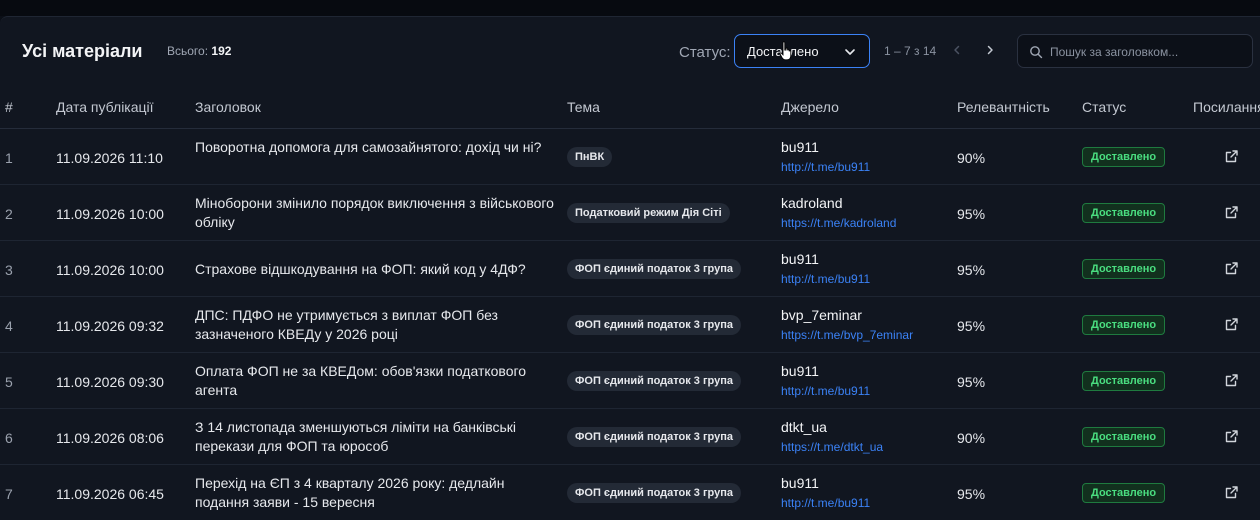 Image resolution: width=1260 pixels, height=520 pixels. What do you see at coordinates (832, 447) in the screenshot?
I see `source-link: https://t.me/dtkt_ua` at bounding box center [832, 447].